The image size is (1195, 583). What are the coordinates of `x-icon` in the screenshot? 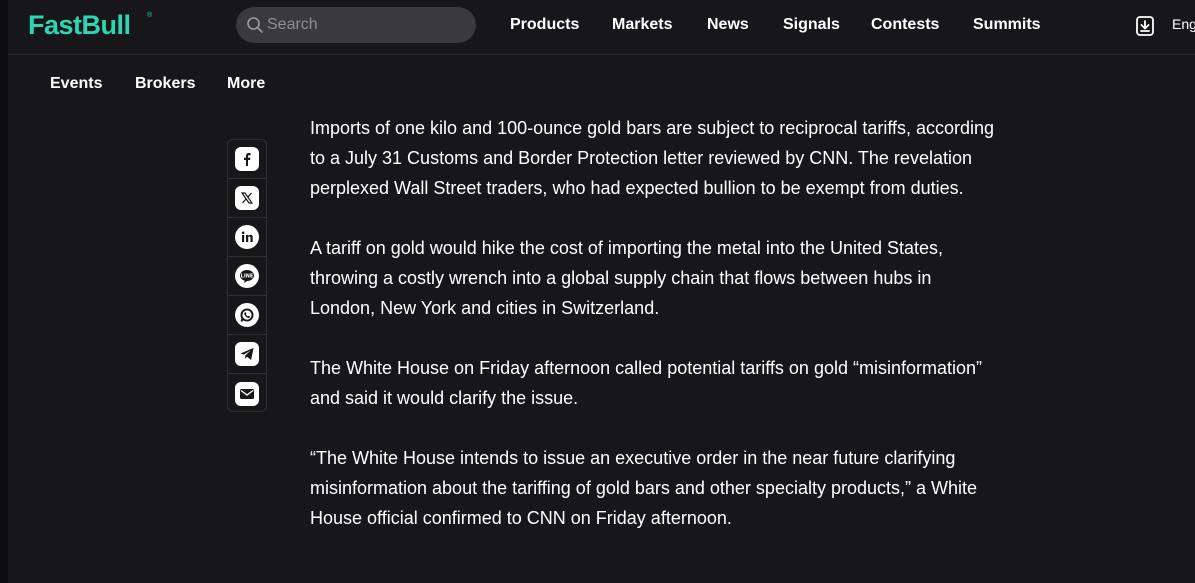 It's located at (247, 198).